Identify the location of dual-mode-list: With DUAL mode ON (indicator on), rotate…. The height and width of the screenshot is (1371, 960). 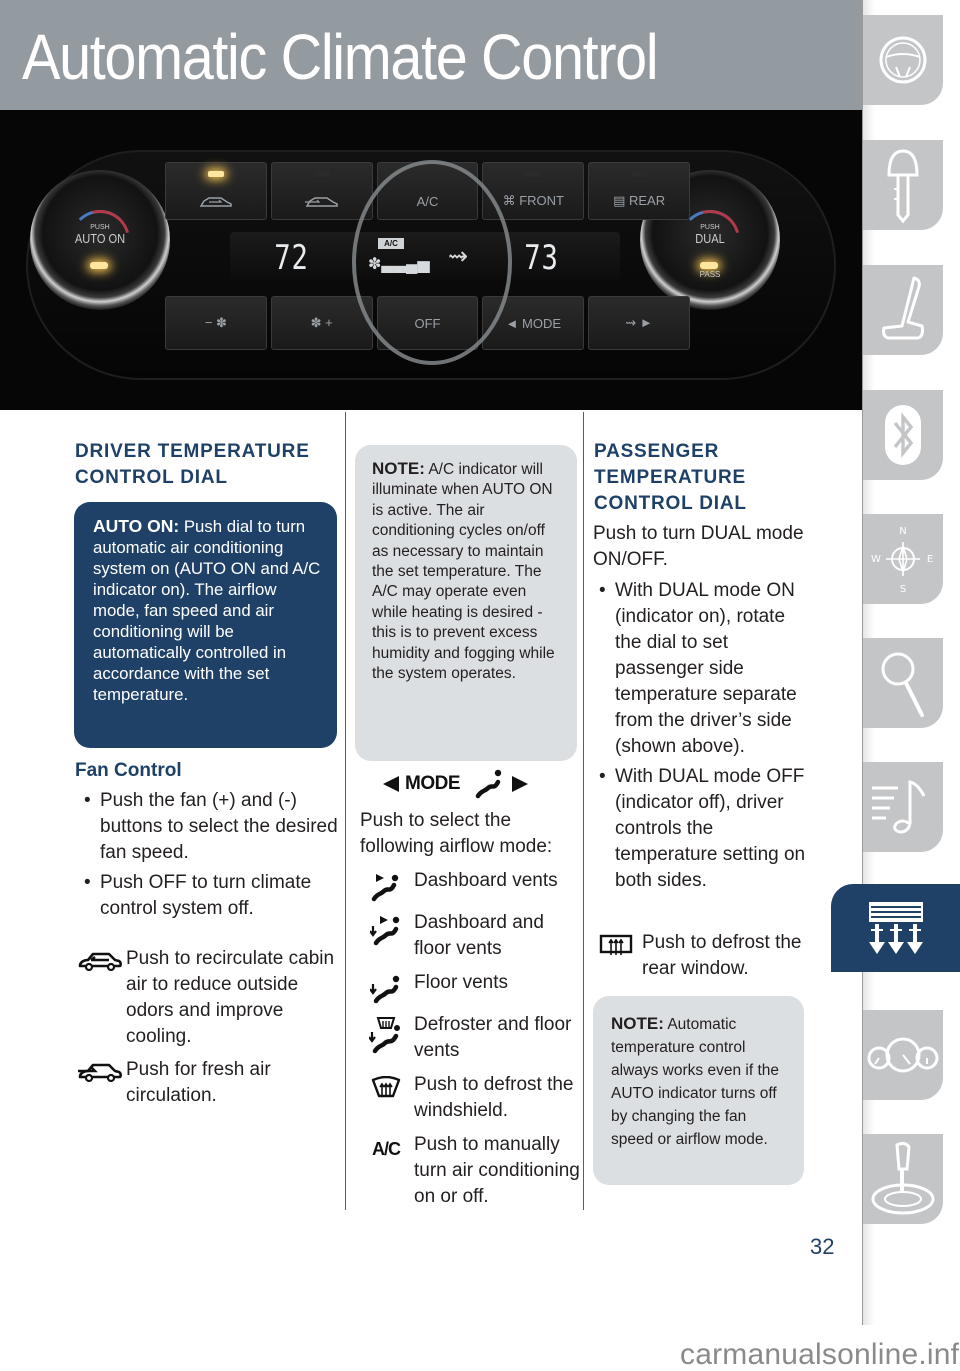
(703, 738).